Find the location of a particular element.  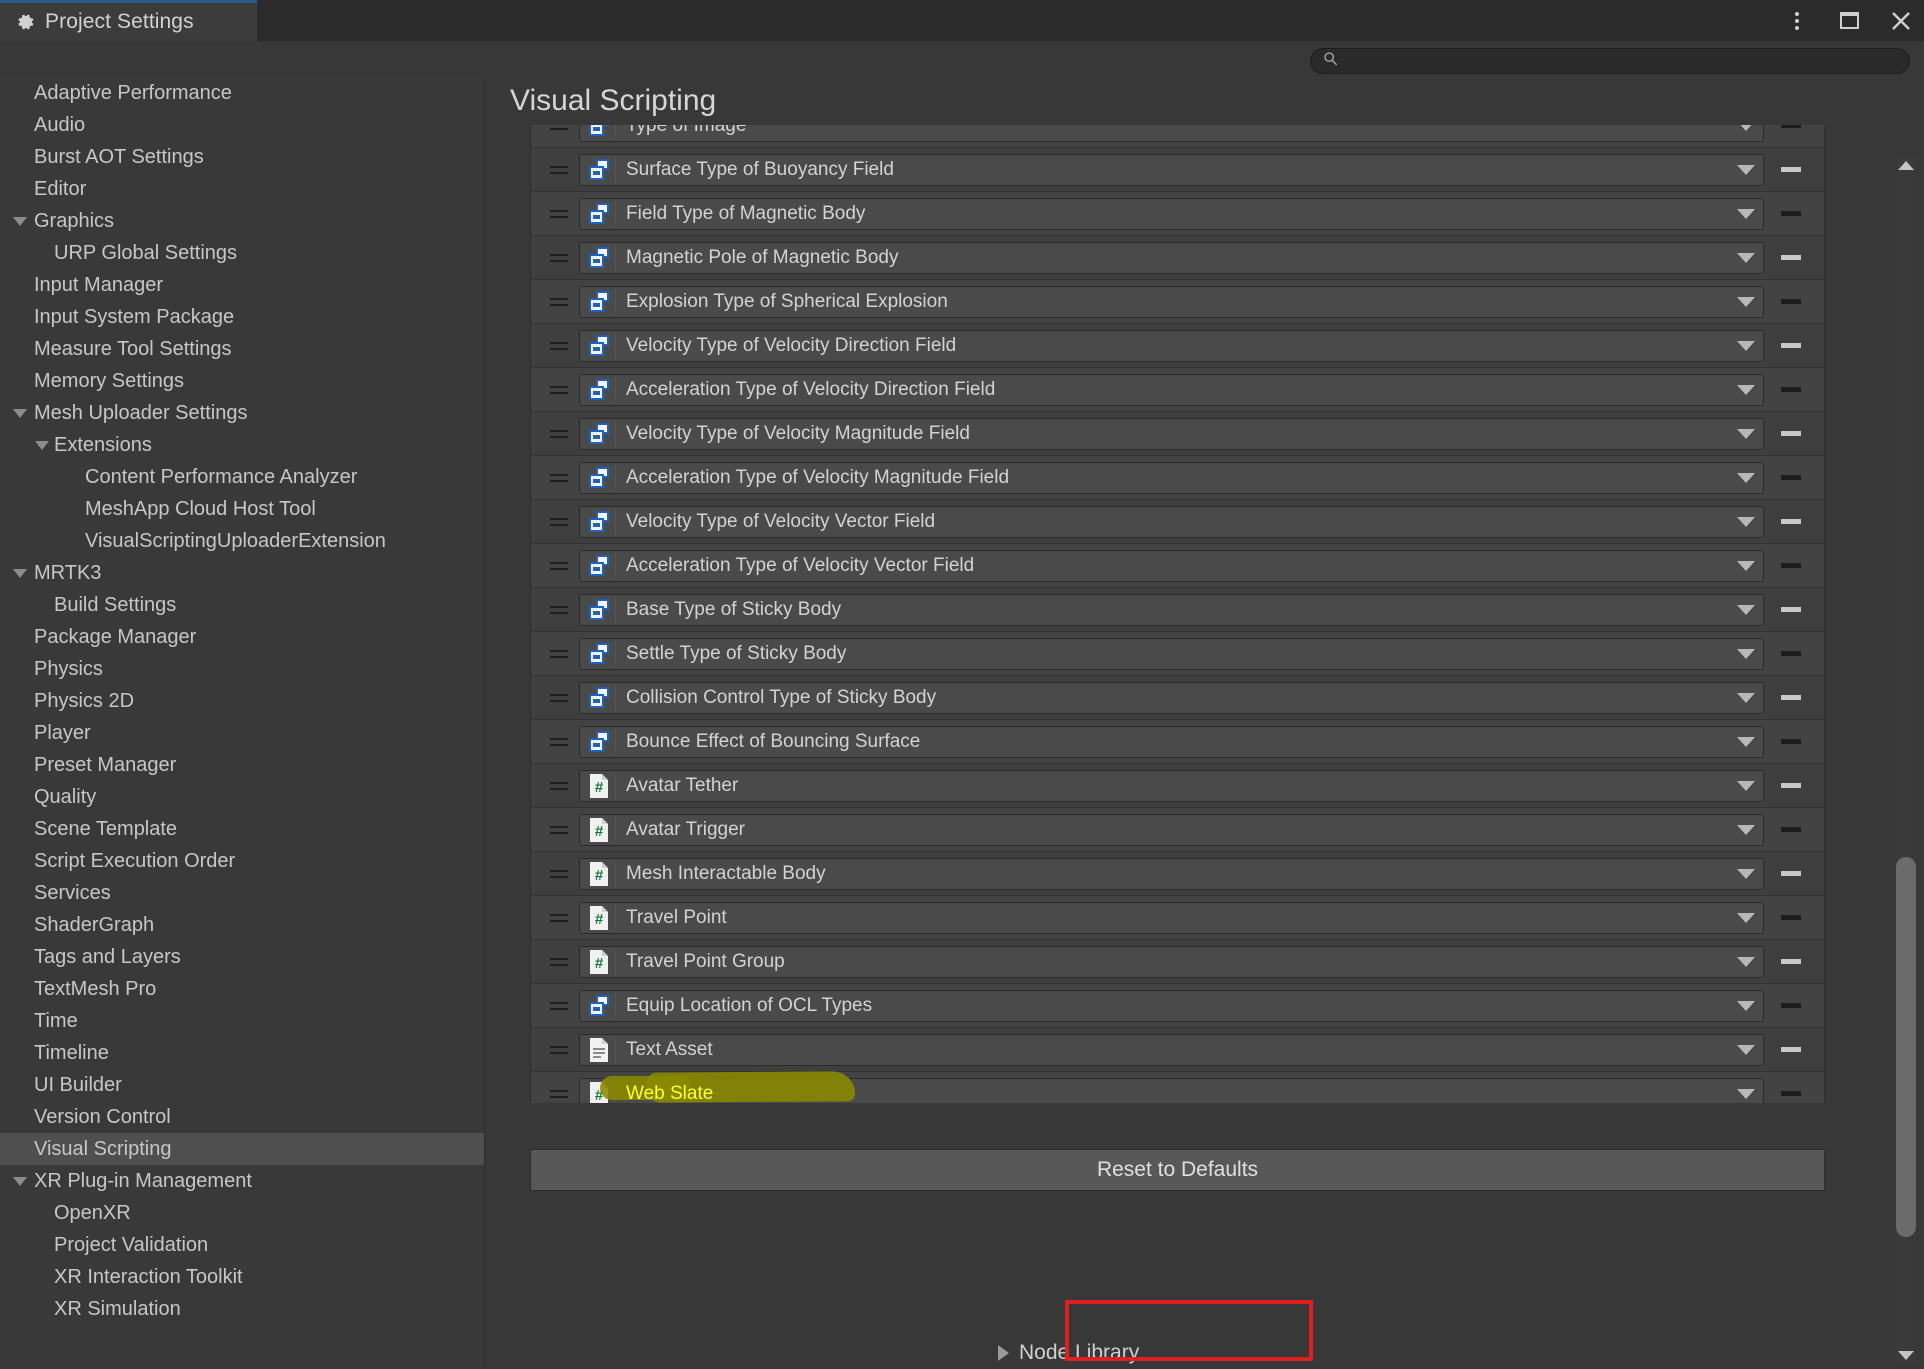

type-row: # Travel Point is located at coordinates (1177, 918).